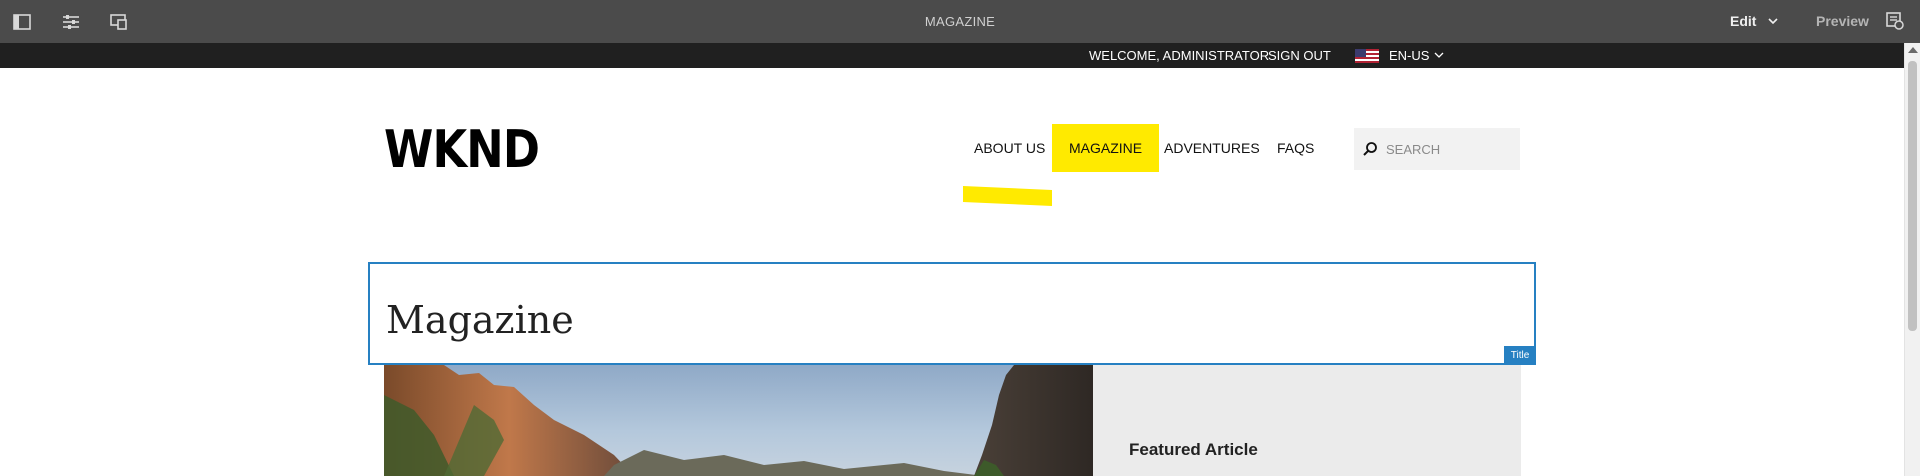  Describe the element at coordinates (480, 320) in the screenshot. I see `page-title: Magazine` at that location.